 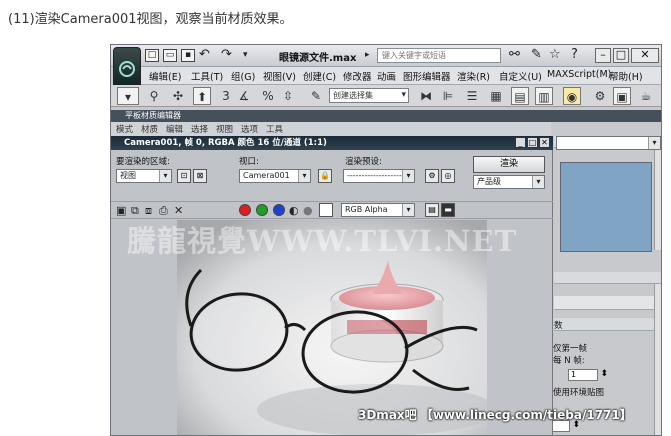 What do you see at coordinates (536, 54) in the screenshot?
I see `communication-center-icon: ✎` at bounding box center [536, 54].